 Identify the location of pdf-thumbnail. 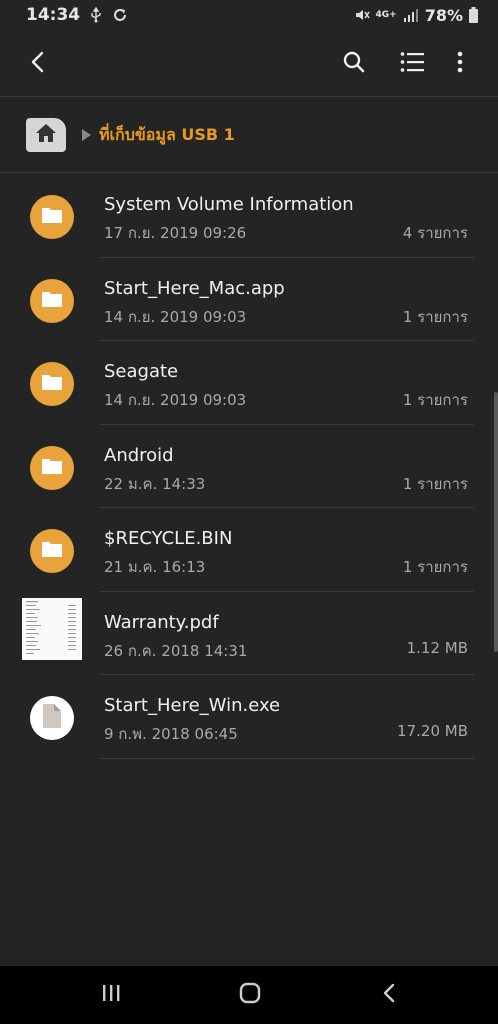
(52, 628).